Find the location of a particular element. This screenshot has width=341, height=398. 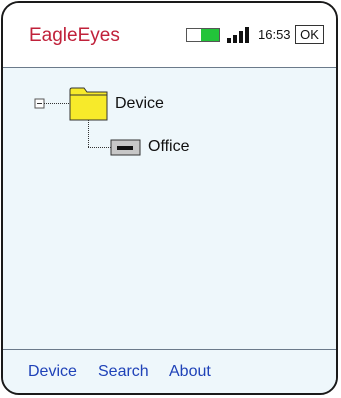

folder-icon is located at coordinates (88, 104).